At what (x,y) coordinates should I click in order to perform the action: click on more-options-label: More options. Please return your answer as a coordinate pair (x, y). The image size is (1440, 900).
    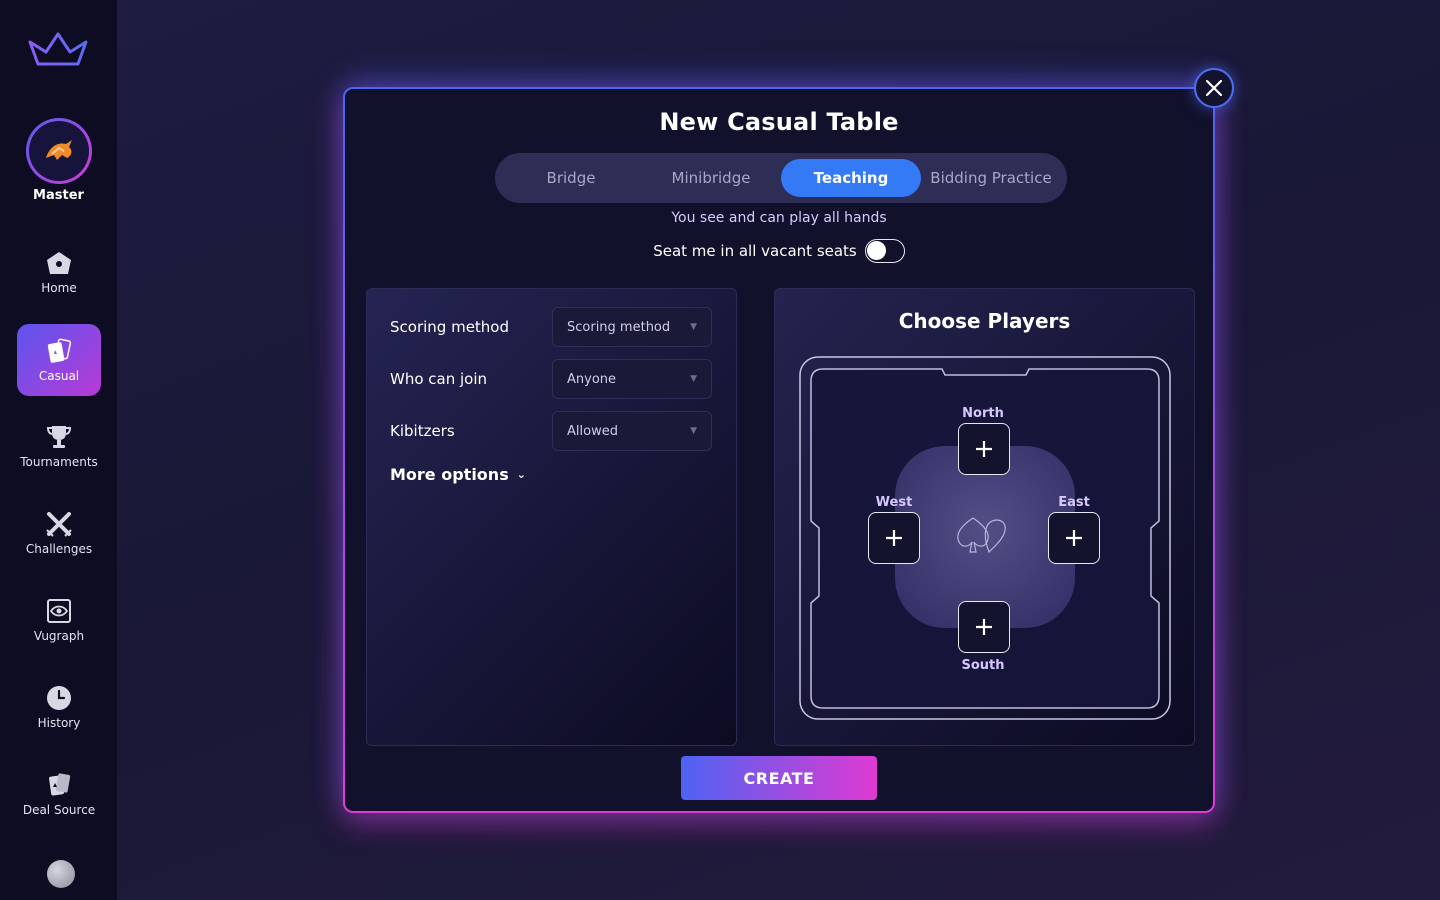
    Looking at the image, I should click on (449, 474).